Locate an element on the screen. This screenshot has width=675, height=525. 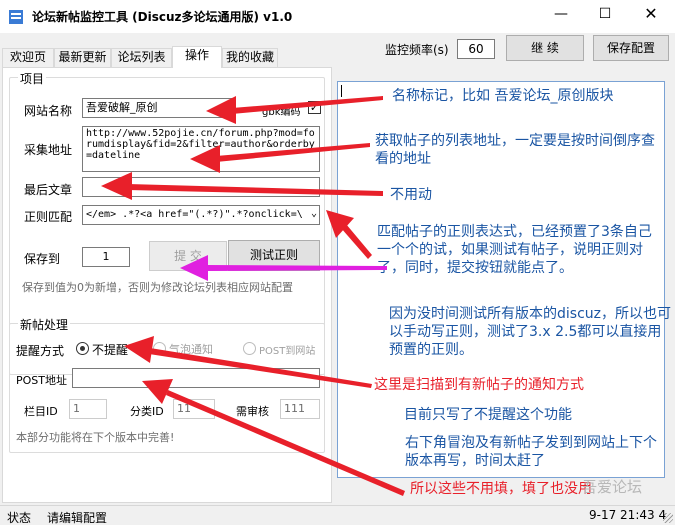
test-regex-button: 测试正则 is located at coordinates (274, 255).